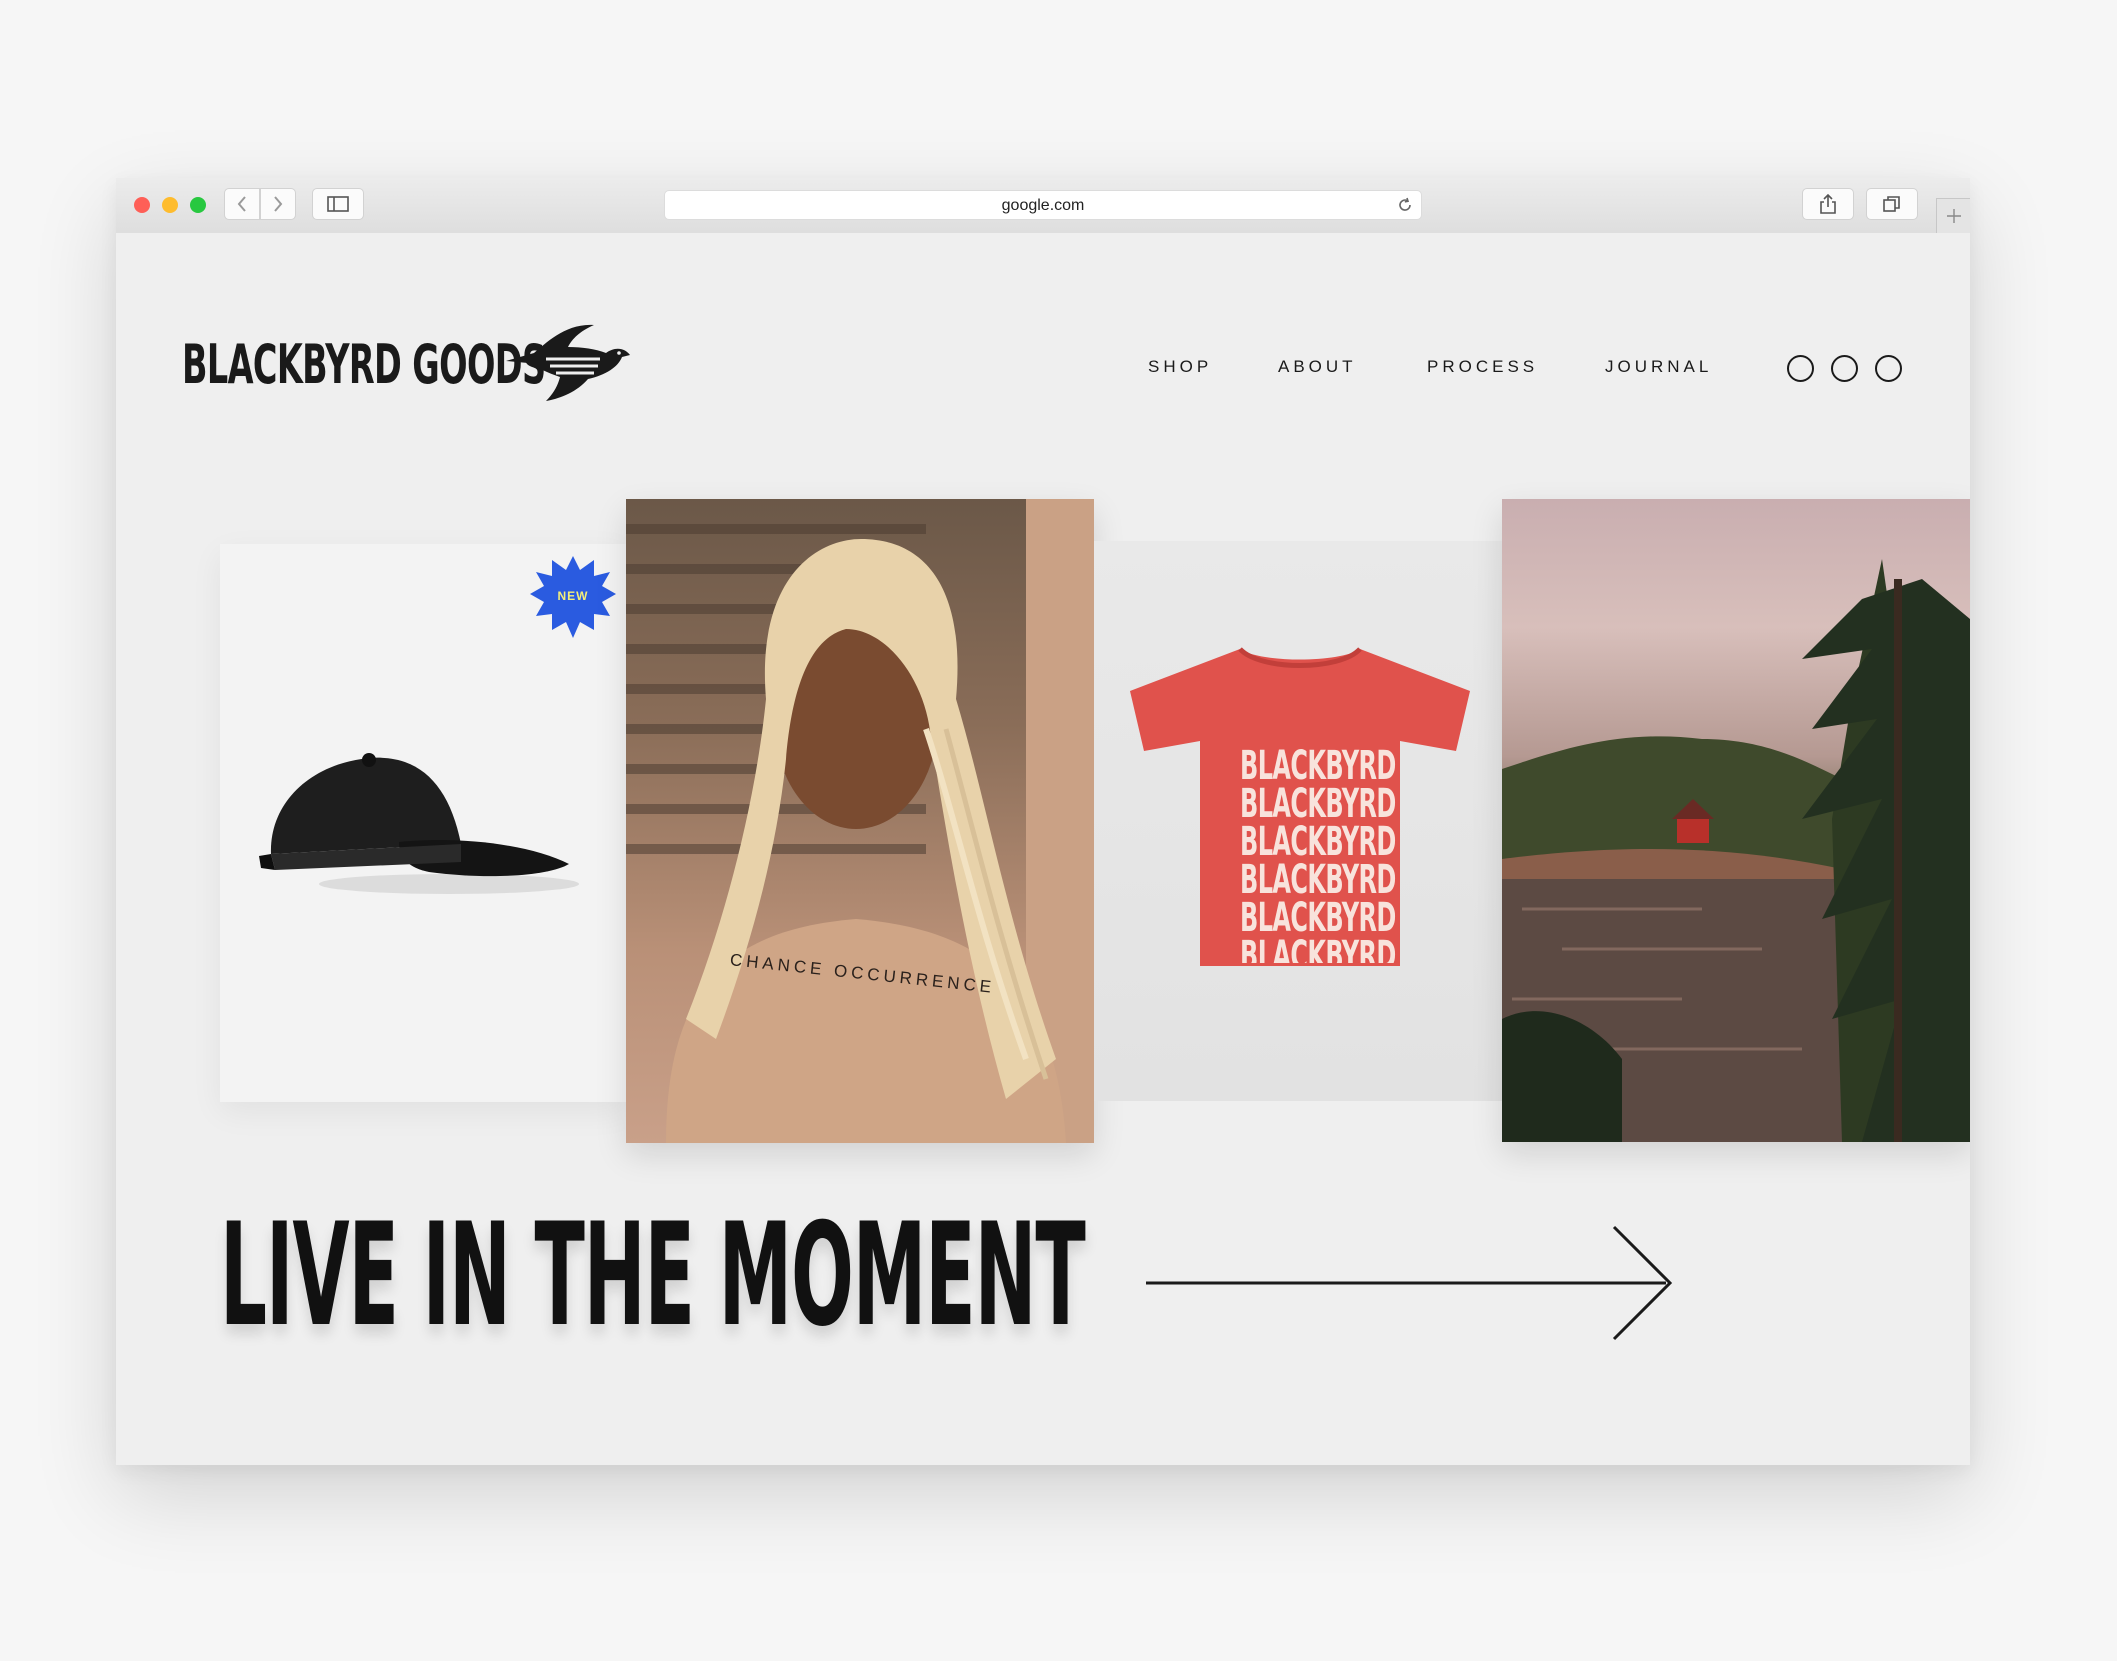 The width and height of the screenshot is (2117, 1661). I want to click on close-window-button, so click(142, 205).